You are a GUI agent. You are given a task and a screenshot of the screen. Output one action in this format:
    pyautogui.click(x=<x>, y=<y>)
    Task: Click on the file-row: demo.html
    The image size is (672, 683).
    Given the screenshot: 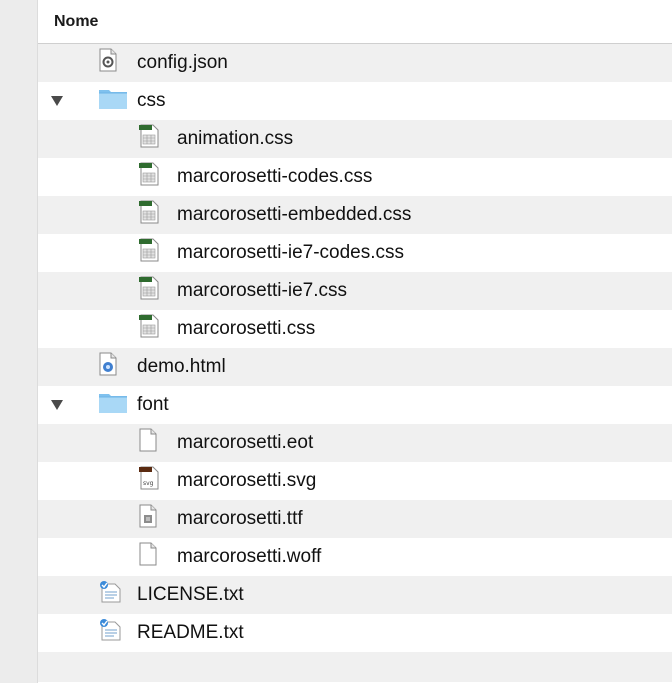 What is the action you would take?
    pyautogui.click(x=355, y=367)
    